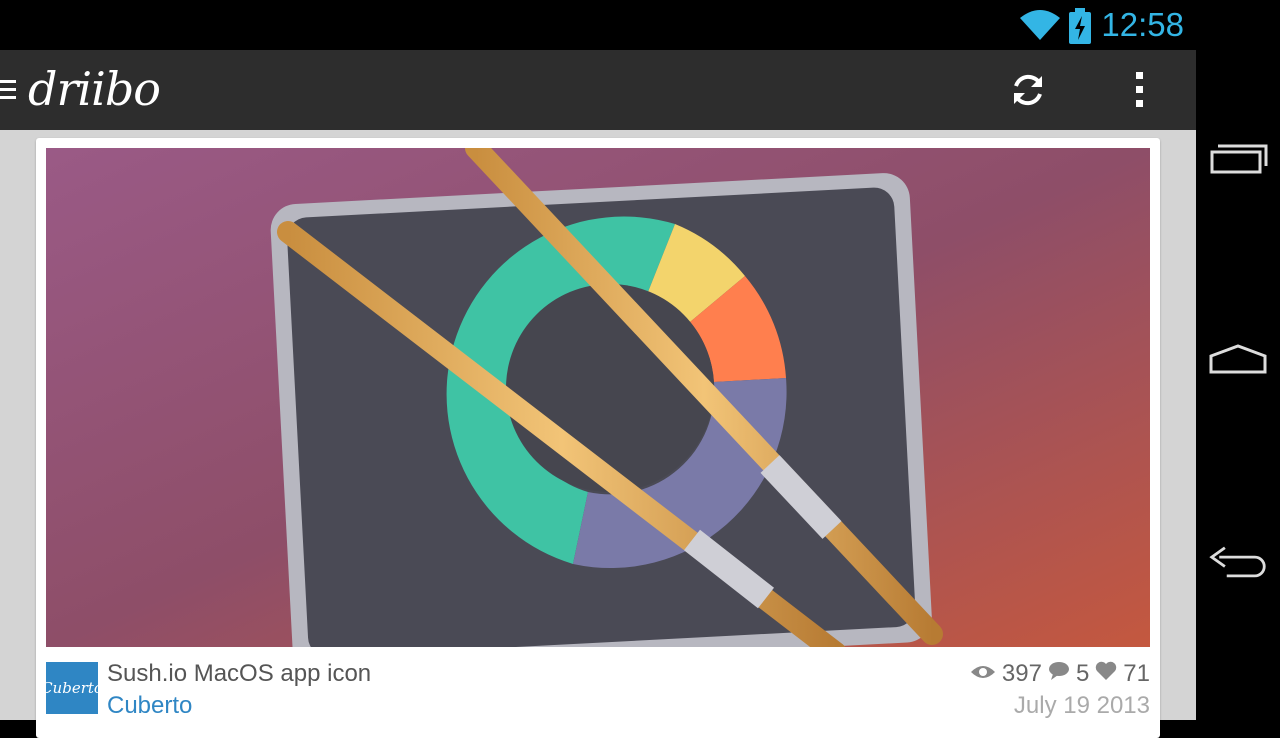 The height and width of the screenshot is (738, 1280). I want to click on shot-stats: 397 5 71, so click(1060, 674).